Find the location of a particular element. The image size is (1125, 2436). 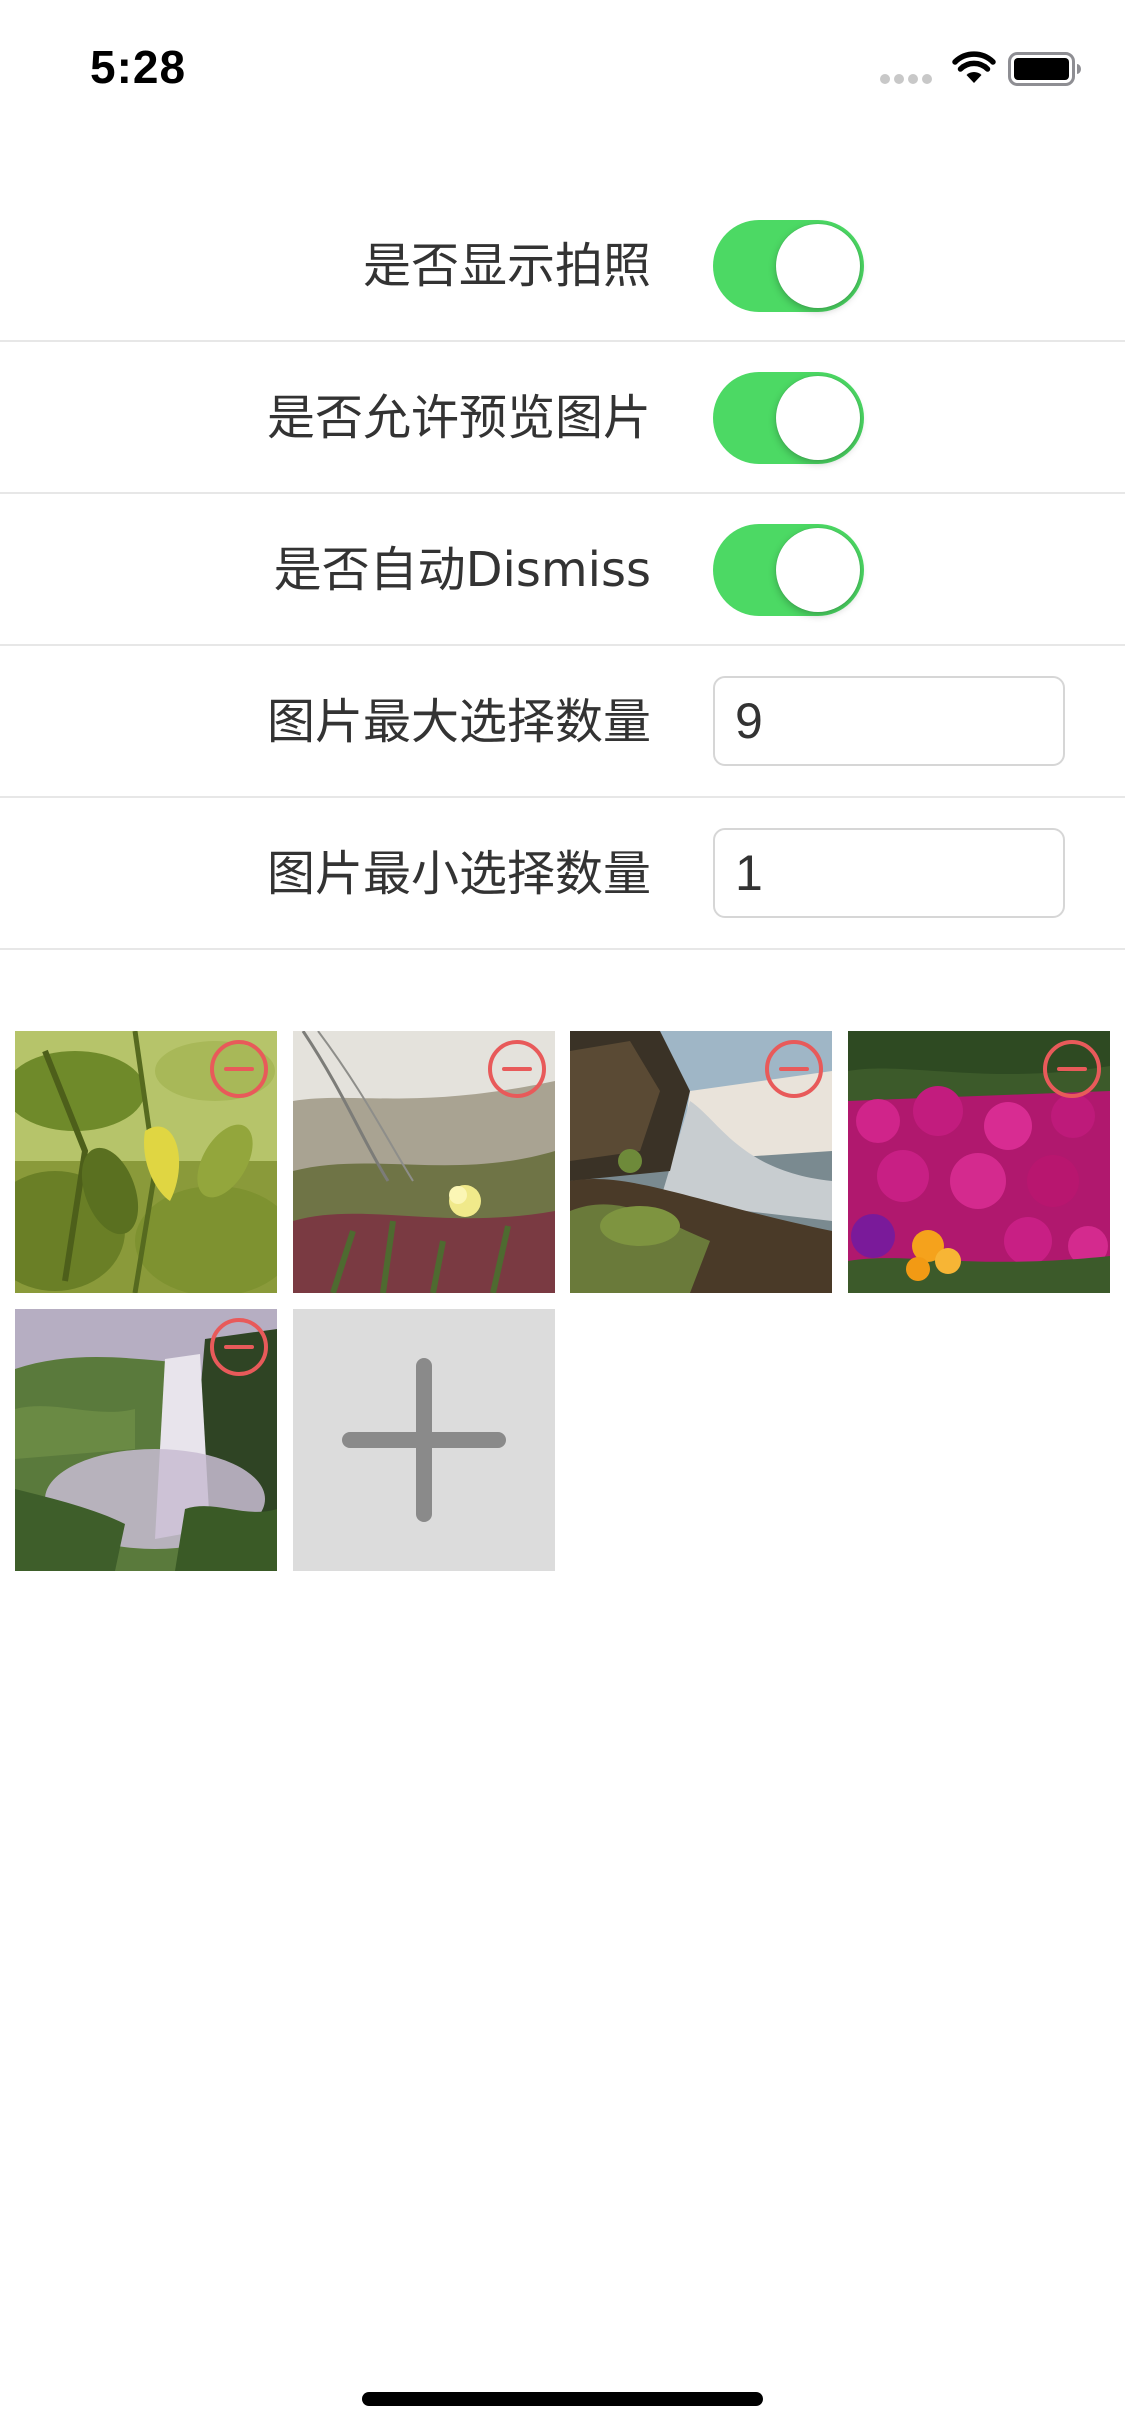

plus-icon is located at coordinates (424, 1440).